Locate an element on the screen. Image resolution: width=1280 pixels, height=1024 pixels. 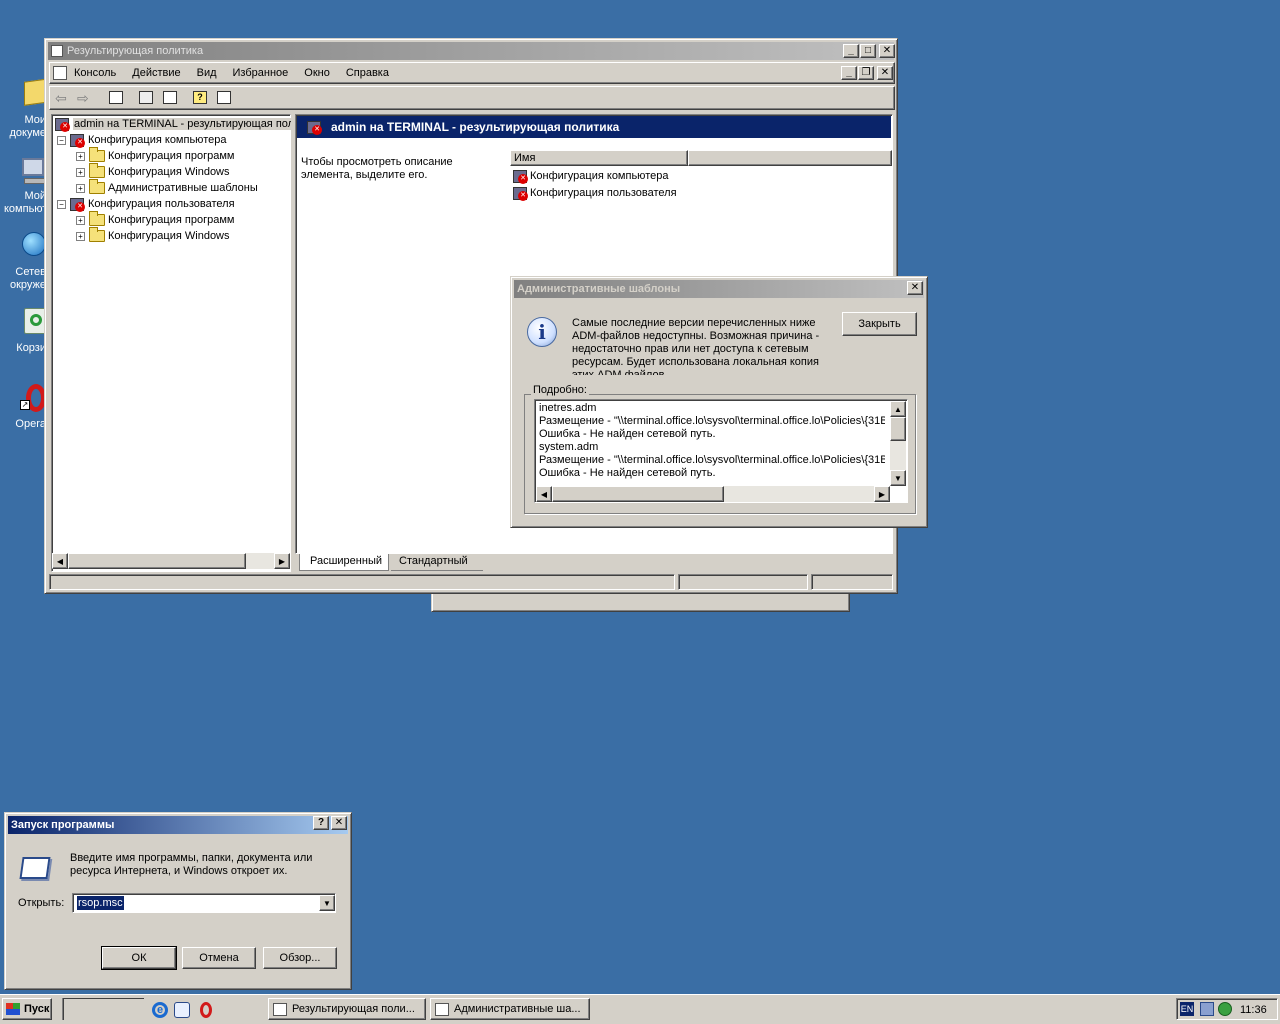
tree-user-config: − Конфигурация пользователя is located at coordinates (146, 204).